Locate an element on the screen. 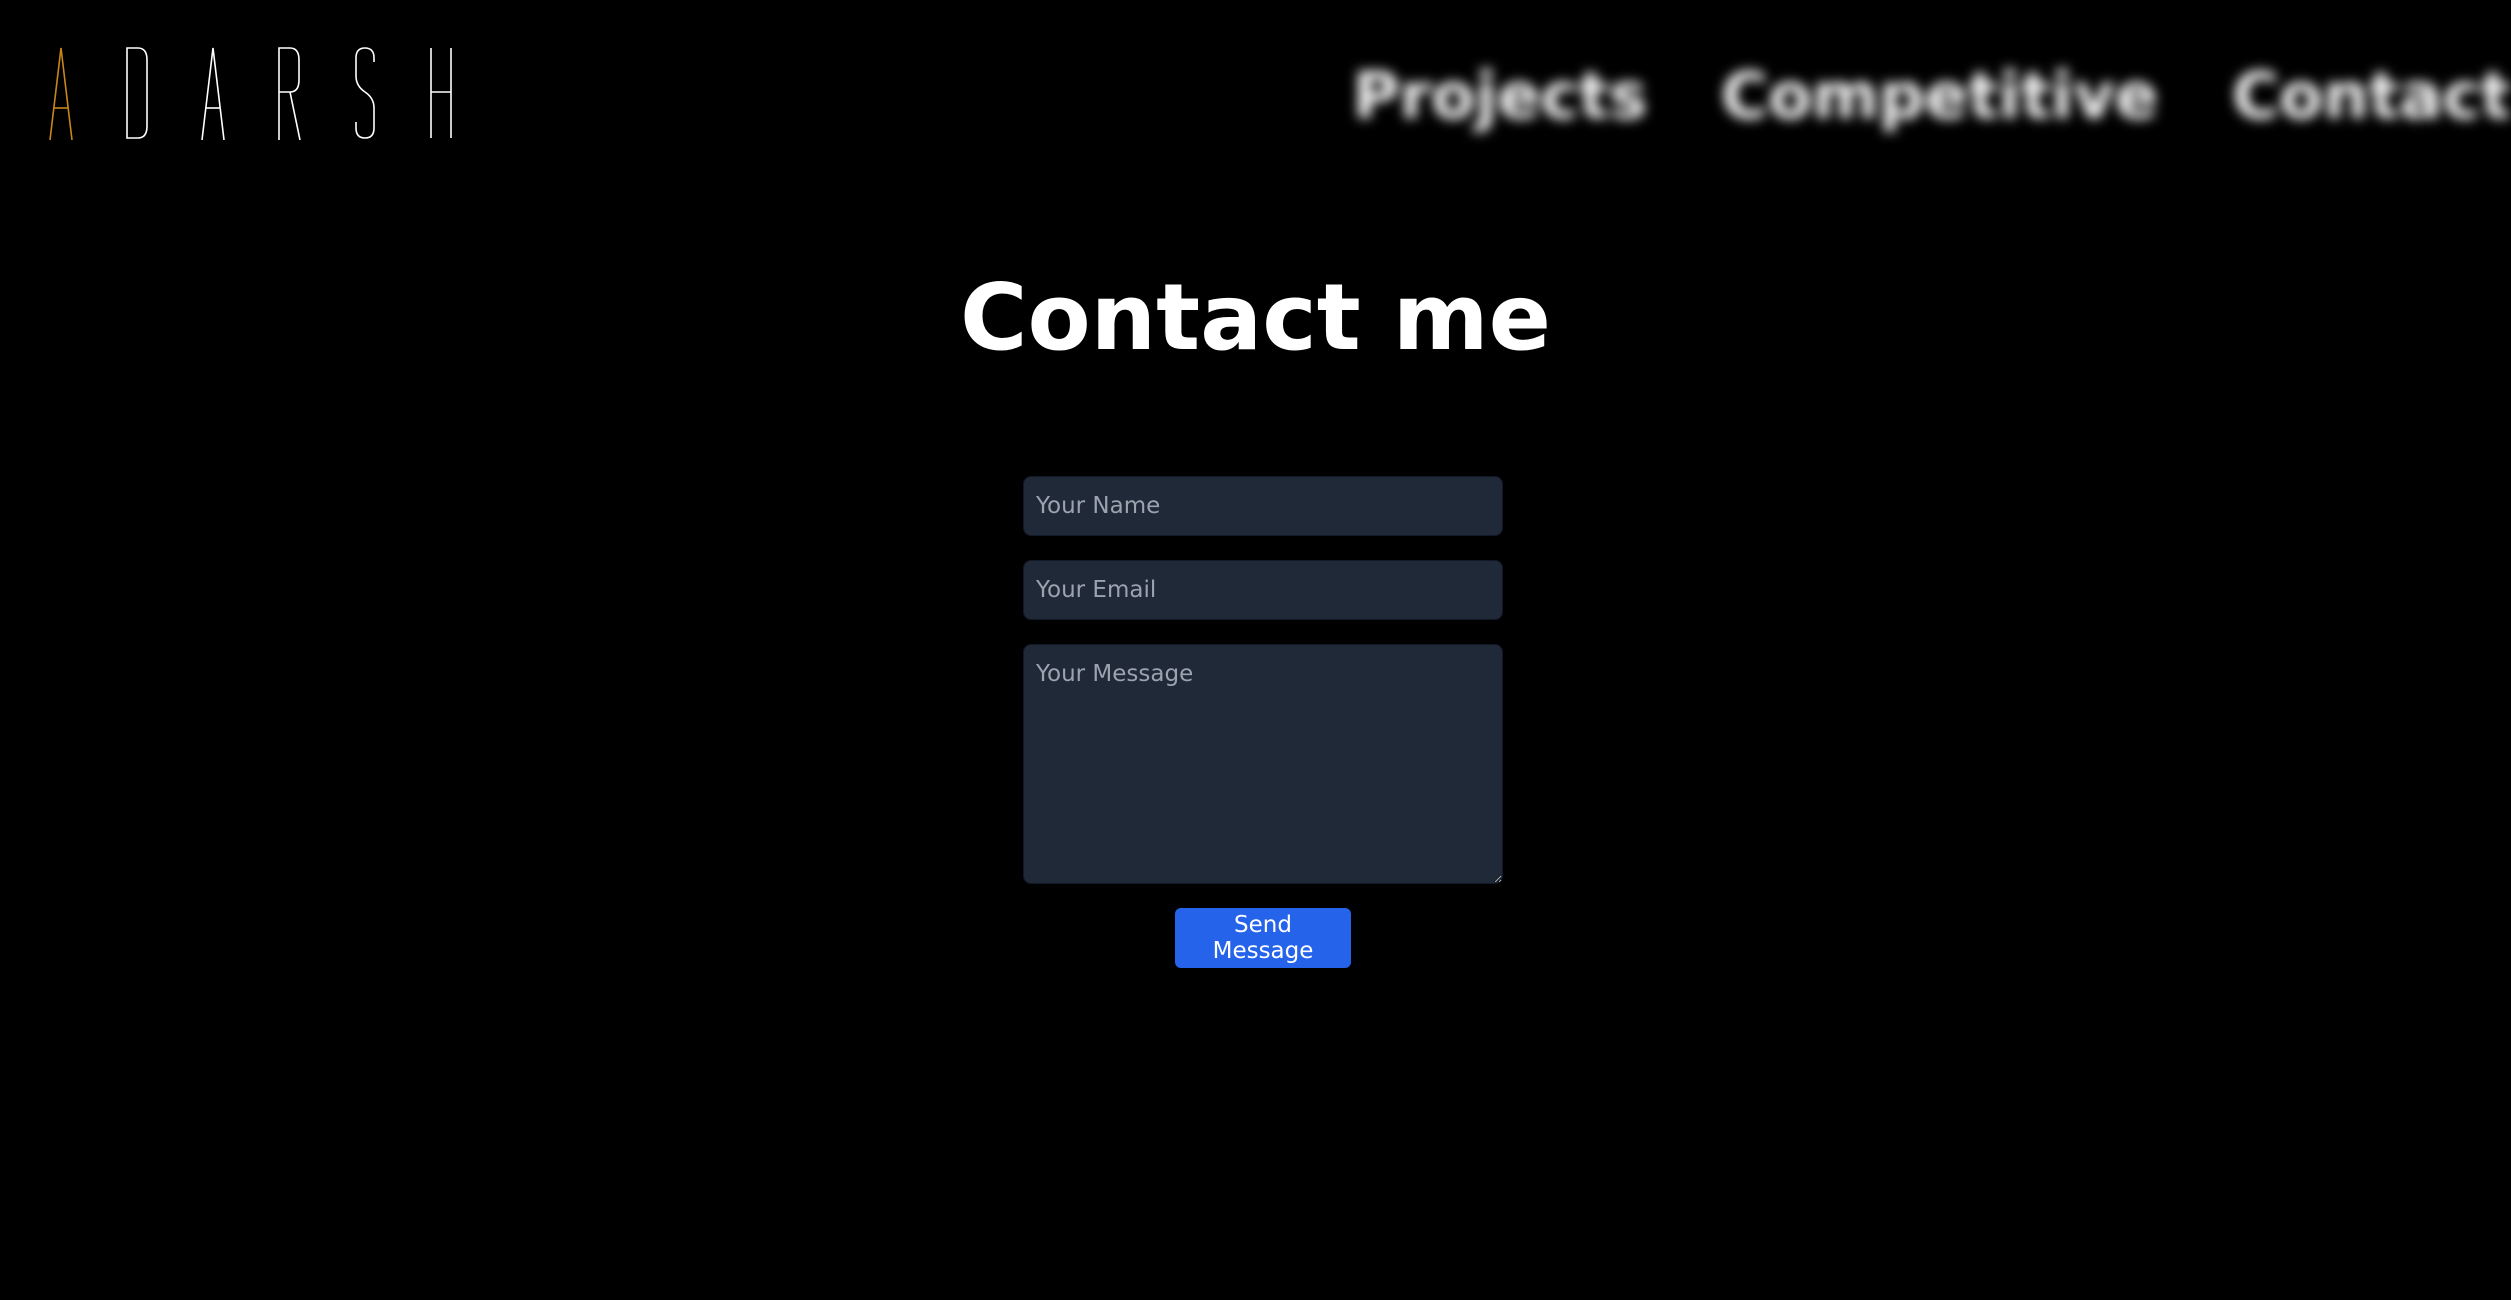 The image size is (2511, 1300). site-logo is located at coordinates (276, 93).